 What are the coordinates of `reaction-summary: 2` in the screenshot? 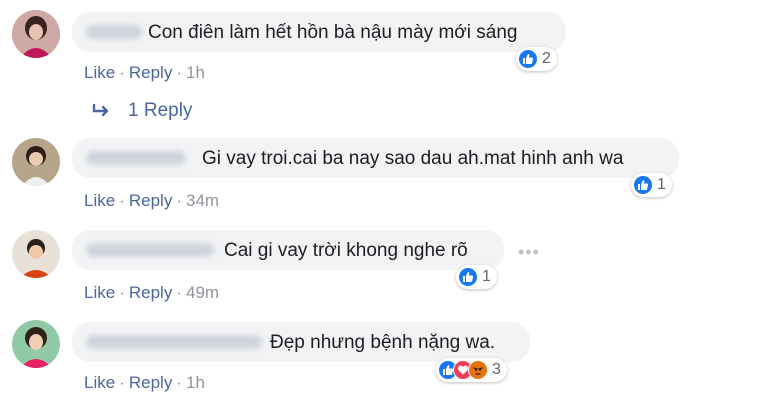 It's located at (536, 59).